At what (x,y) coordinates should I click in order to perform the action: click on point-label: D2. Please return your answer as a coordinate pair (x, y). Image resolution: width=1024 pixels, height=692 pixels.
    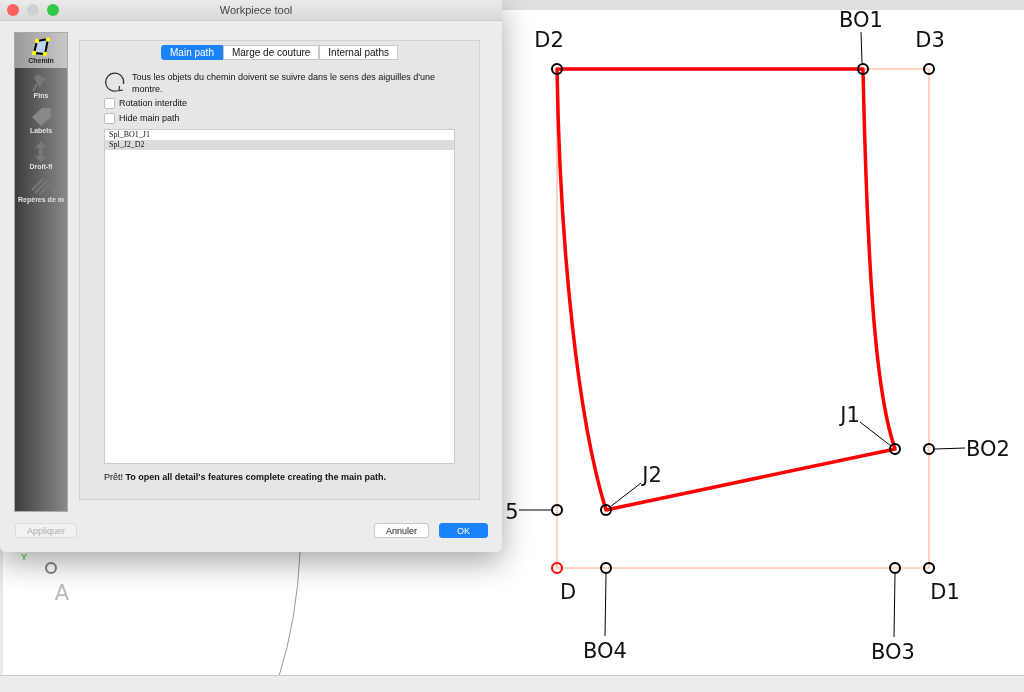
    Looking at the image, I should click on (549, 40).